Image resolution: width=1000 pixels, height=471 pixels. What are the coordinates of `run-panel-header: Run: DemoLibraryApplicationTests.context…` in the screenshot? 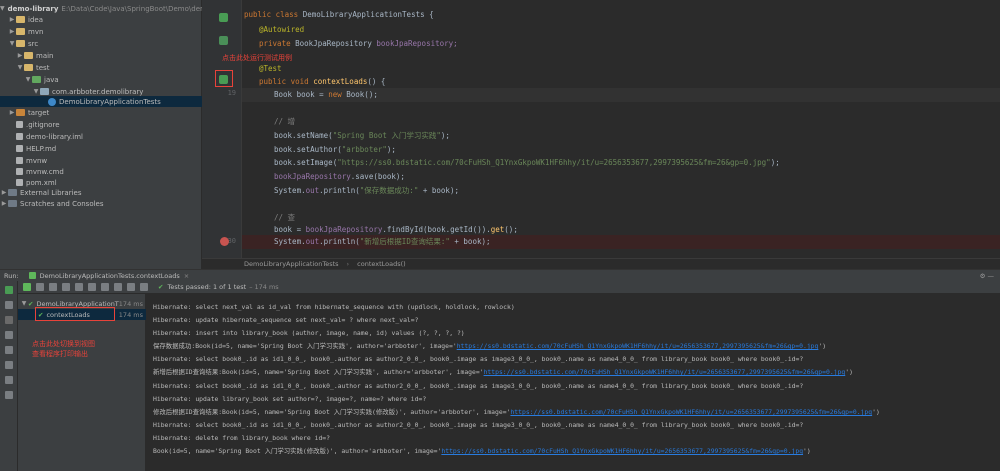 It's located at (500, 275).